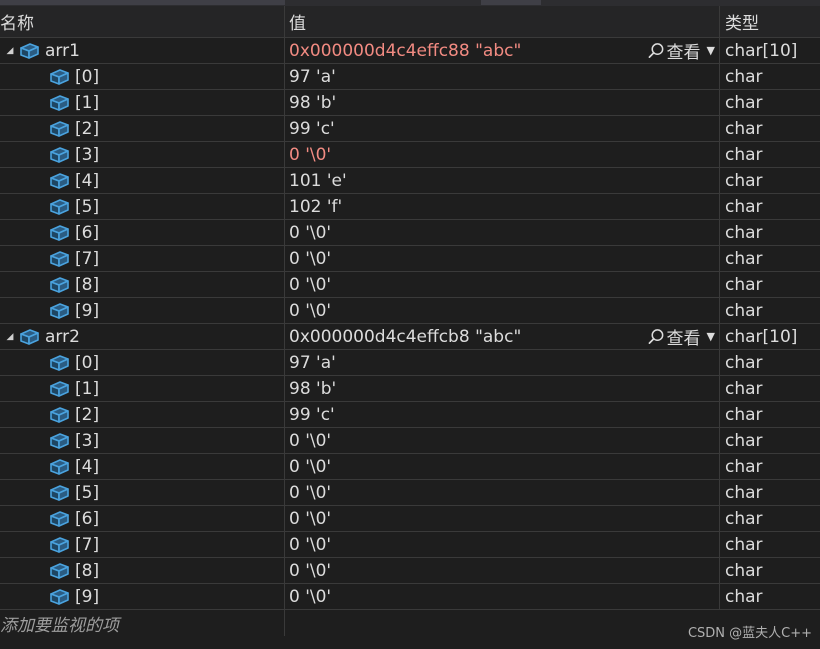 The width and height of the screenshot is (820, 649). I want to click on watch-element-row: [5] 0 '\0' char, so click(410, 493).